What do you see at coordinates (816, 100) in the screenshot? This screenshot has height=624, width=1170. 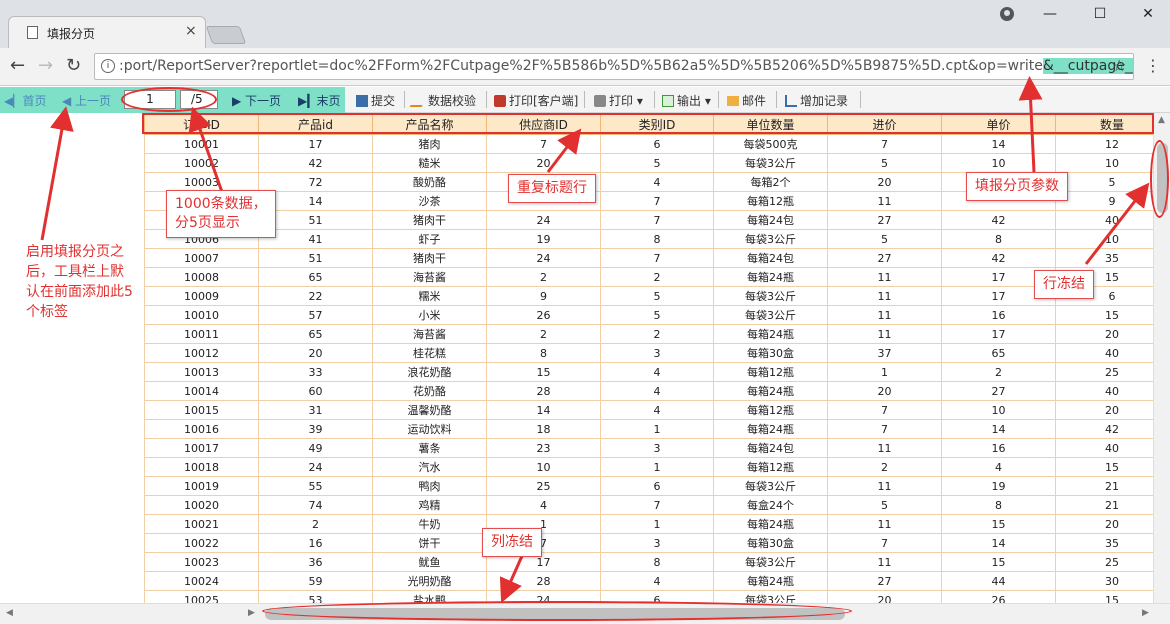 I see `add-record-button: 增加记录` at bounding box center [816, 100].